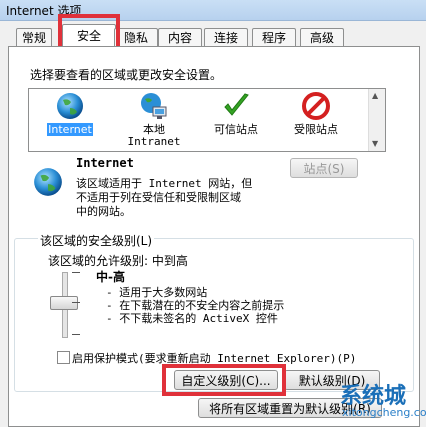  Describe the element at coordinates (70, 120) in the screenshot. I see `zone-internet: Internet` at that location.